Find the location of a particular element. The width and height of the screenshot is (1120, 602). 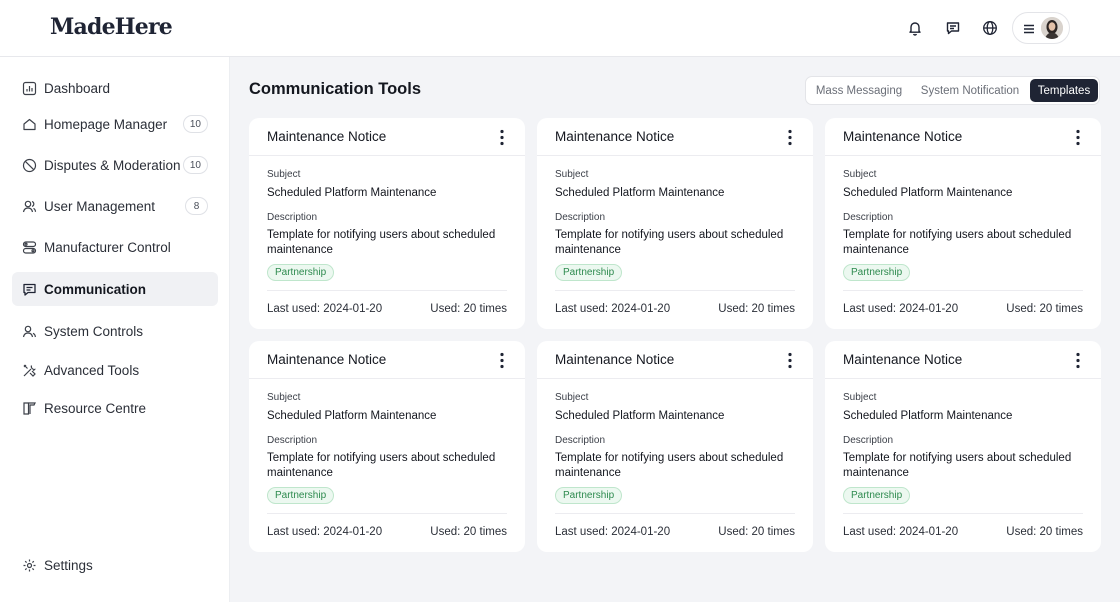

sidebar-item-user-management: User Management 8 is located at coordinates (115, 206).